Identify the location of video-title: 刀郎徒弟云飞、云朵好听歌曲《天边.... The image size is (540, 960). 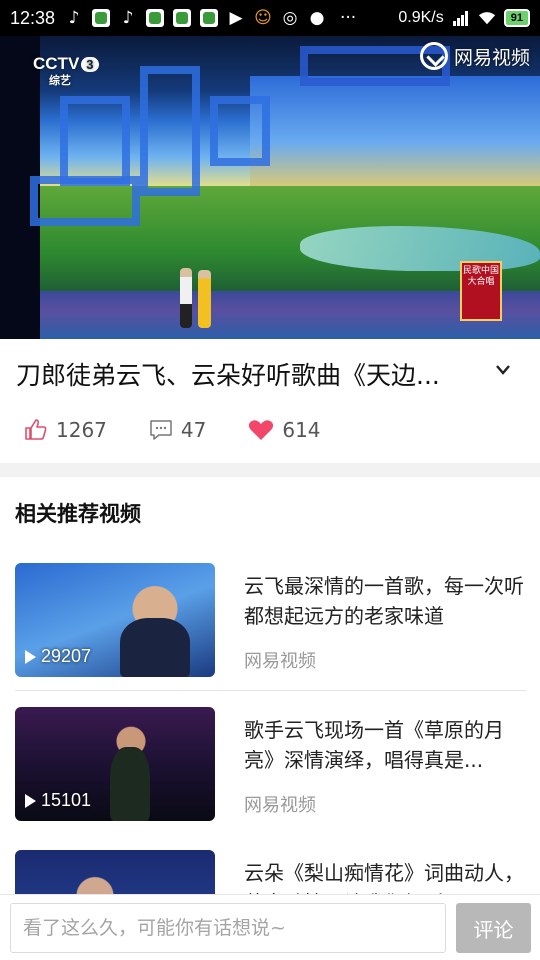
(228, 375).